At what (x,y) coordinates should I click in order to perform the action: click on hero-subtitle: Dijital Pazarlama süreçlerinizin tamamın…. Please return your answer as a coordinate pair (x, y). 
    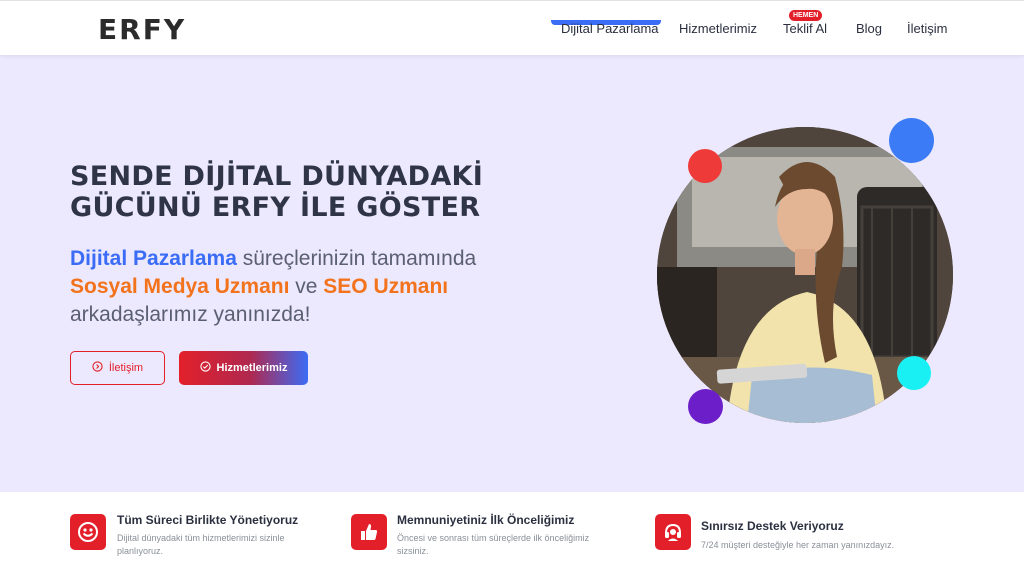
    Looking at the image, I should click on (310, 287).